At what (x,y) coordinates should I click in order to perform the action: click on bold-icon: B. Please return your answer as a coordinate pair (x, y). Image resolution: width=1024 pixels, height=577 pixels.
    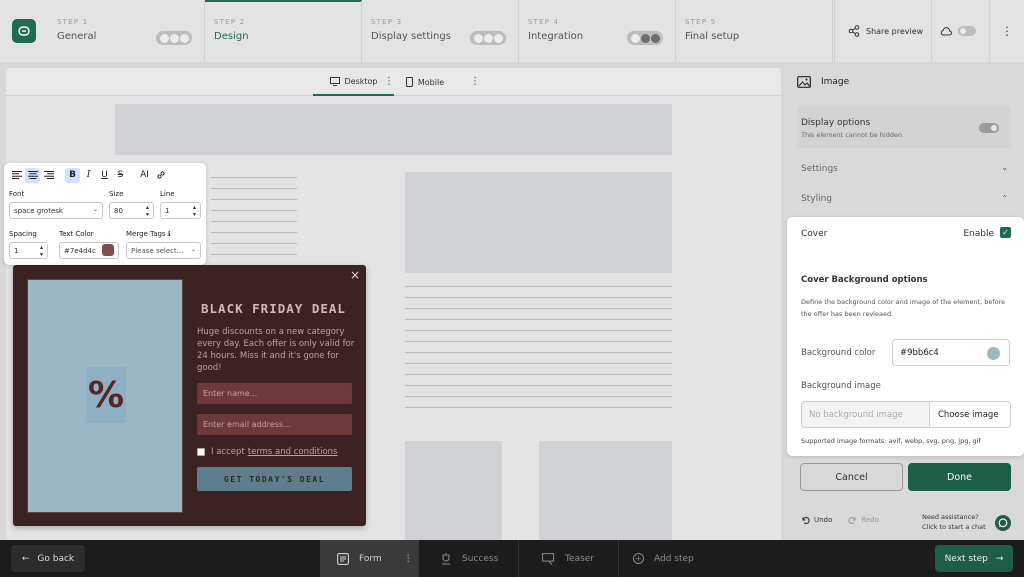
    Looking at the image, I should click on (72, 175).